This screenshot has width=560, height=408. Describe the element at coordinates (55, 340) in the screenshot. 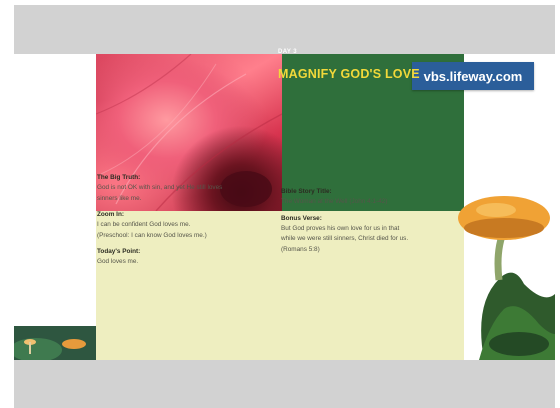

I see `left-decor-image` at that location.